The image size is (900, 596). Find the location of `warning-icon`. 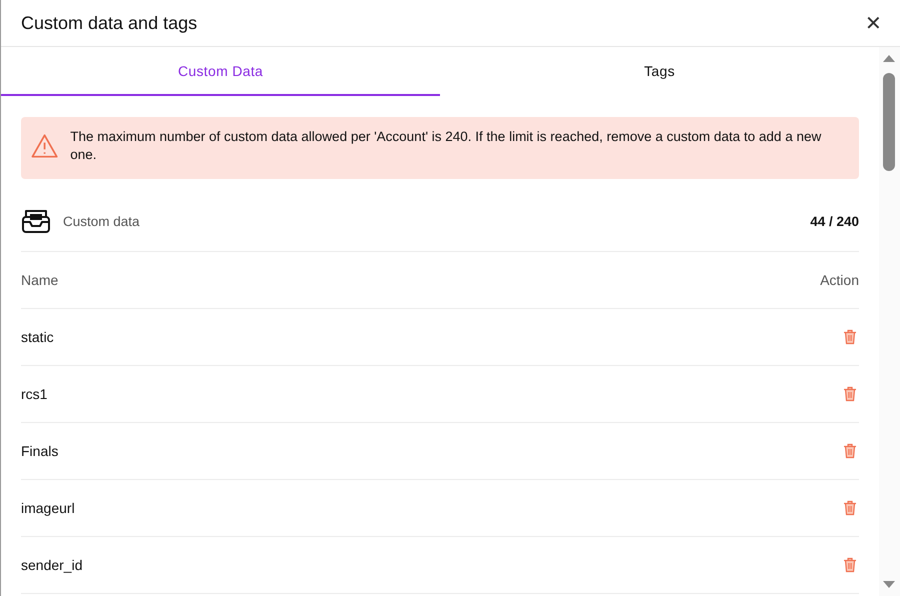

warning-icon is located at coordinates (44, 146).